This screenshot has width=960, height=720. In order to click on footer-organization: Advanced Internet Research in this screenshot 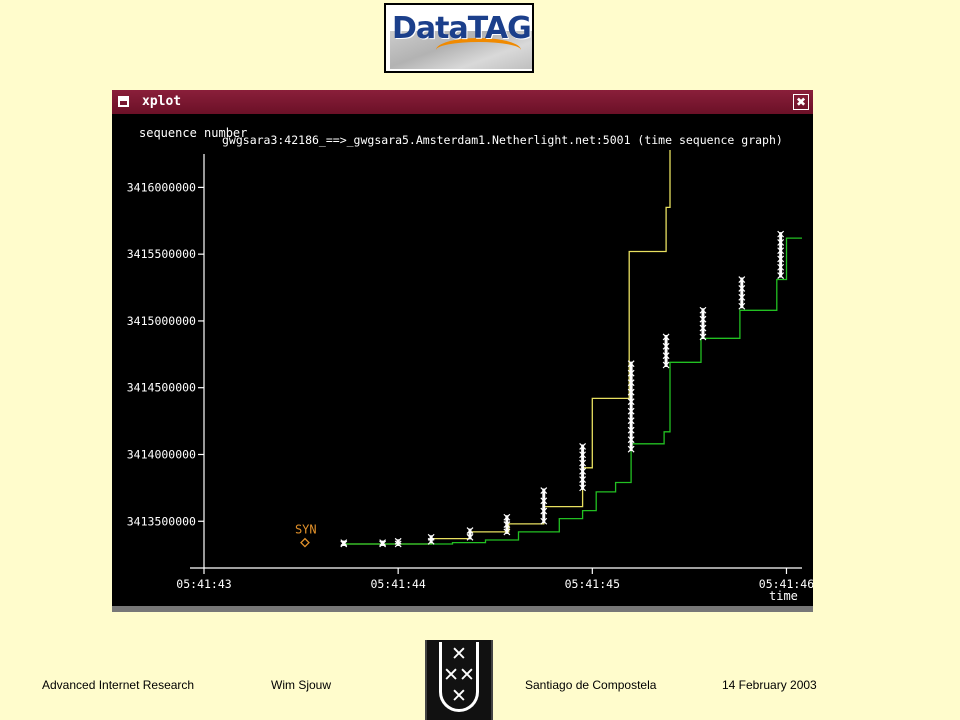, I will do `click(118, 685)`.